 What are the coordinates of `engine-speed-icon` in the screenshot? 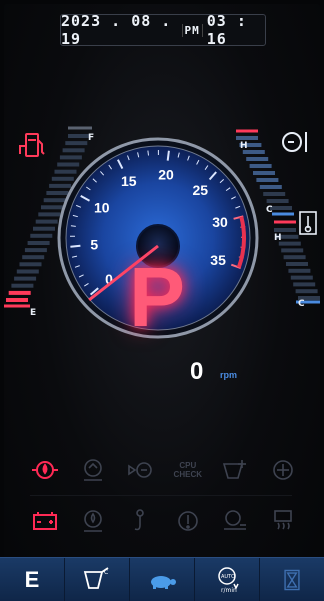 It's located at (235, 521).